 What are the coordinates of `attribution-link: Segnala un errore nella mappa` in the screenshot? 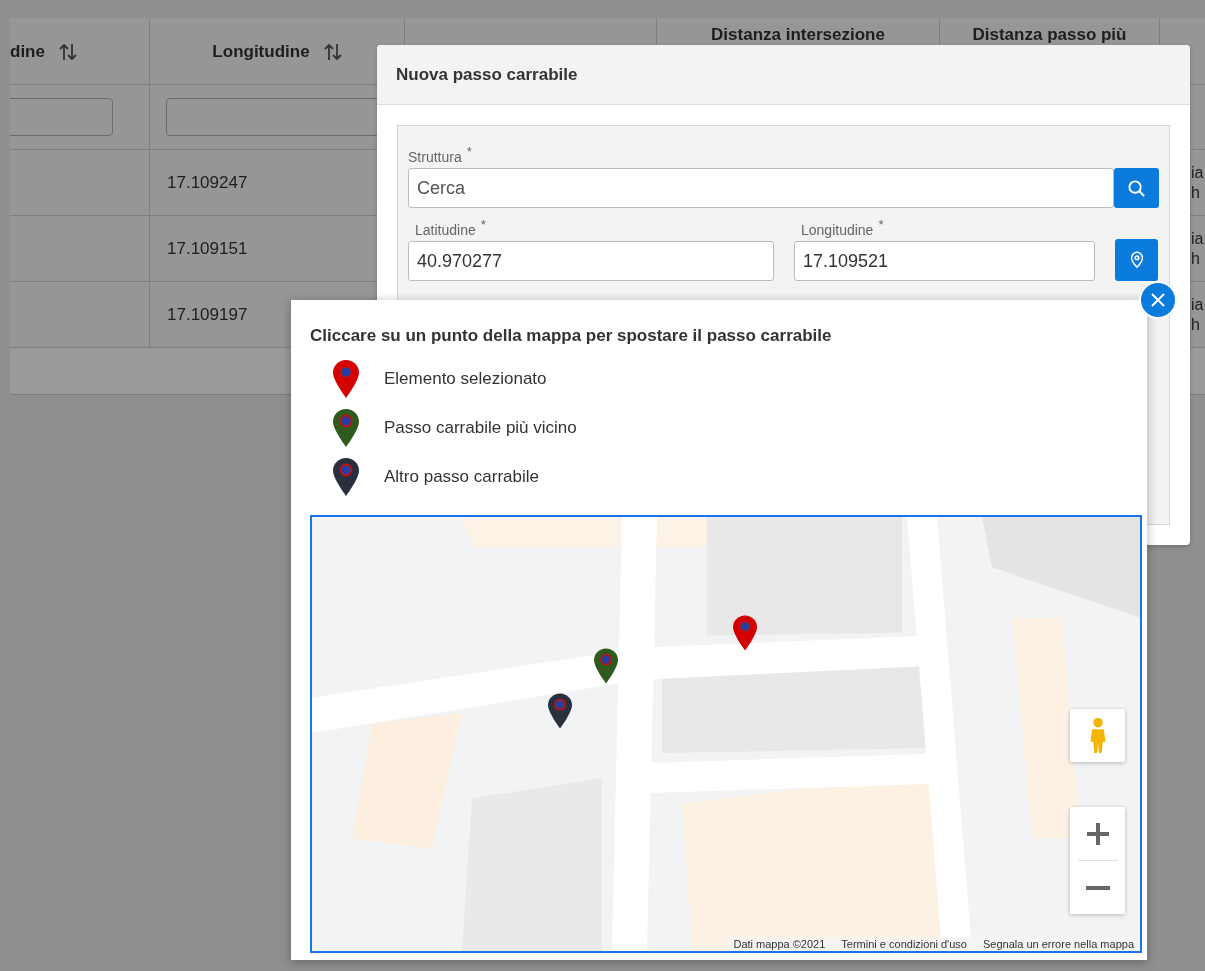 It's located at (1058, 944).